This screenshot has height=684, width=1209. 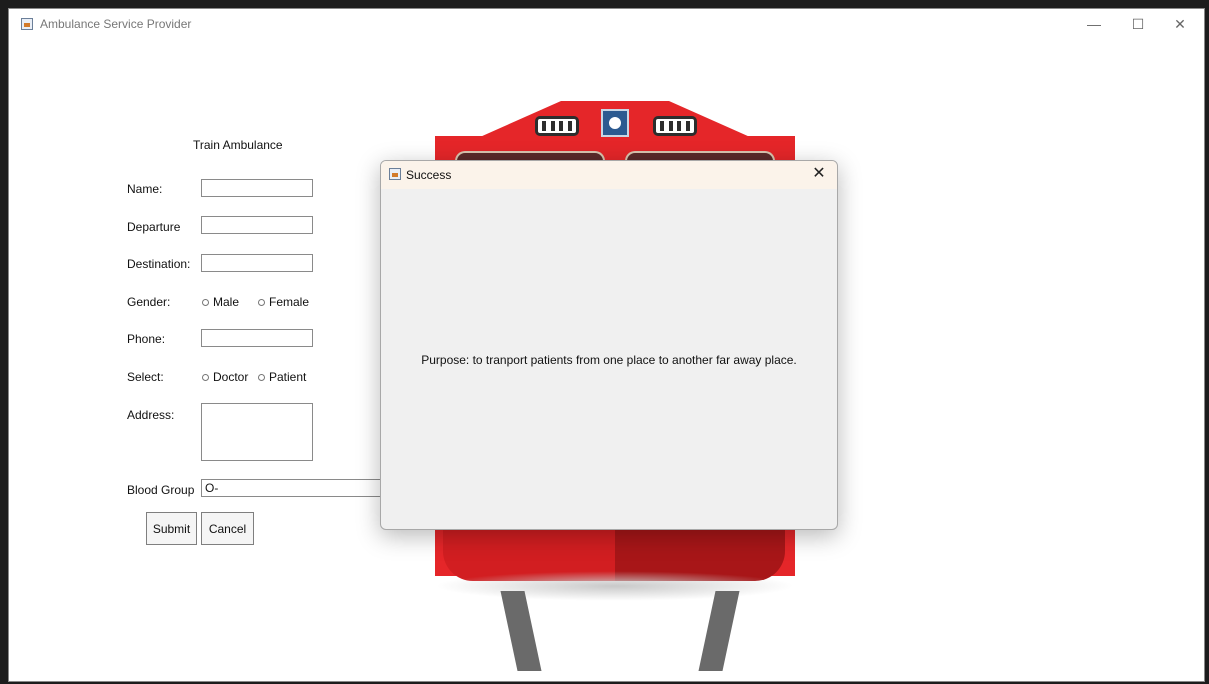 What do you see at coordinates (557, 126) in the screenshot?
I see `train-headlight-left` at bounding box center [557, 126].